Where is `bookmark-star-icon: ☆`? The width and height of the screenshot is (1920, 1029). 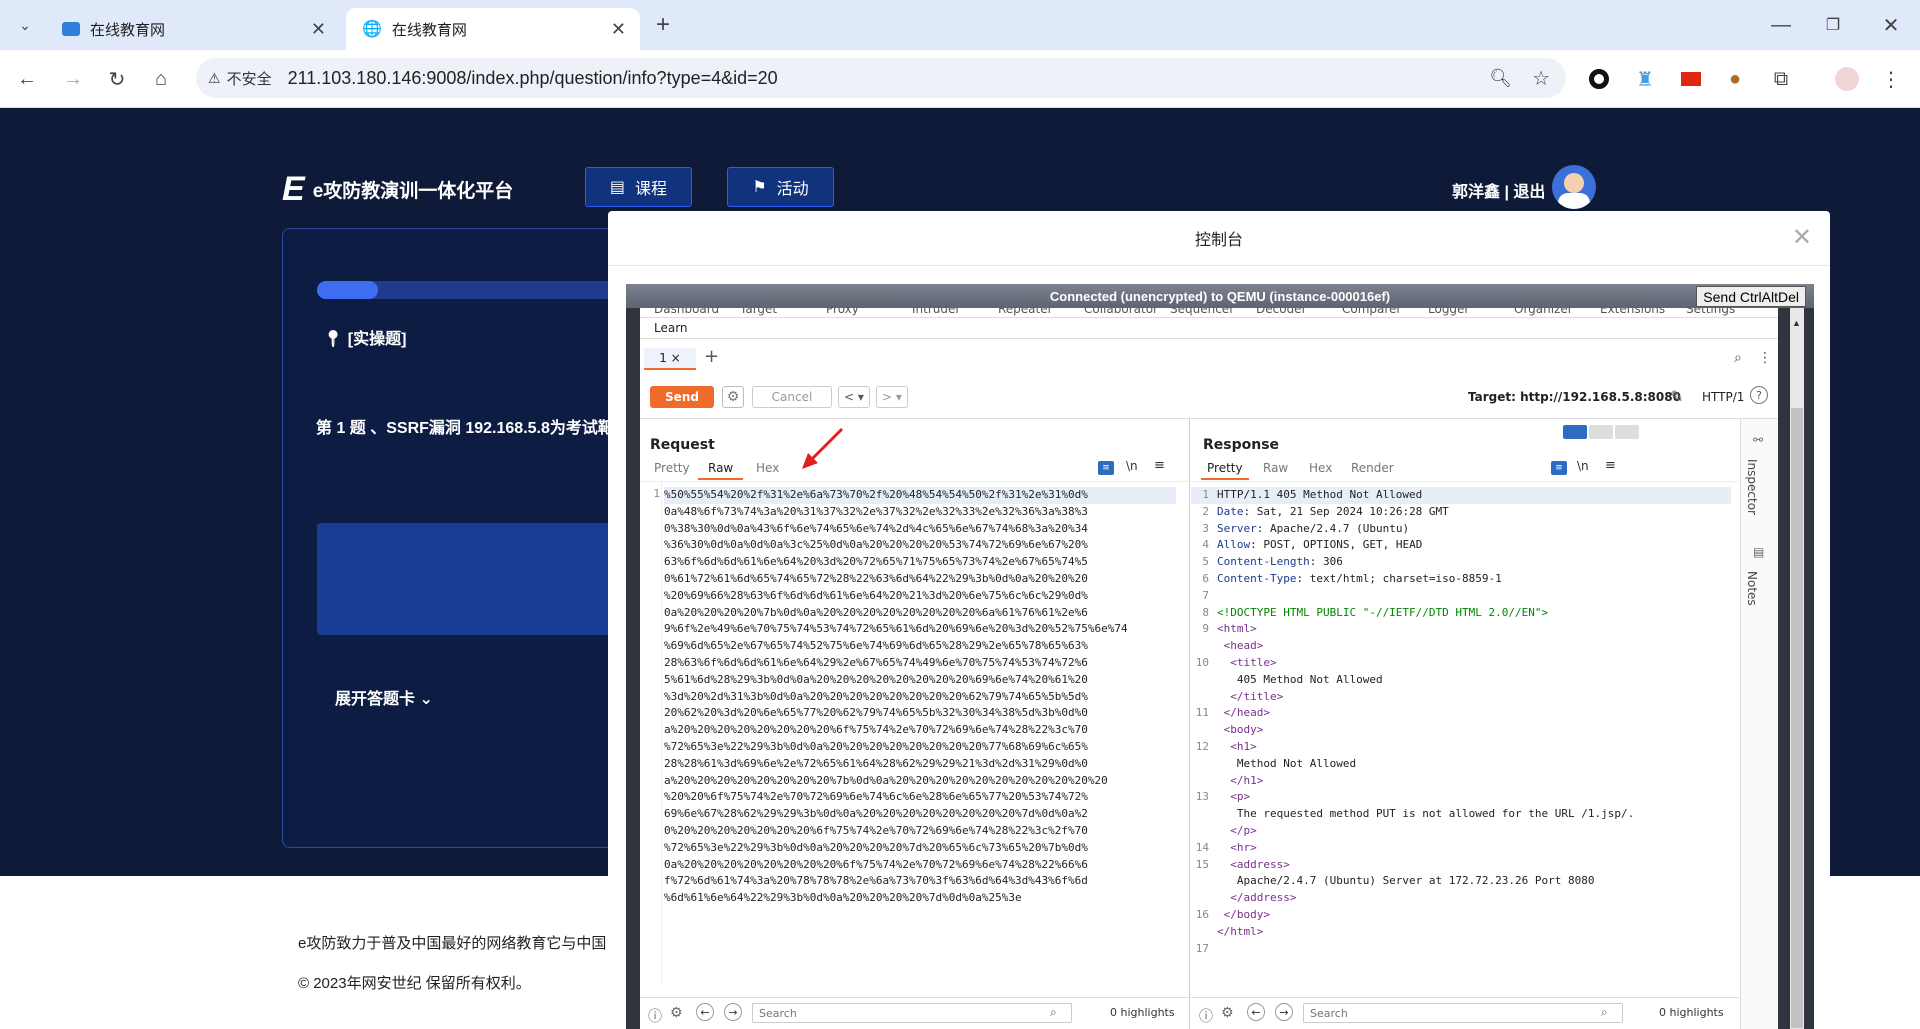 bookmark-star-icon: ☆ is located at coordinates (1541, 78).